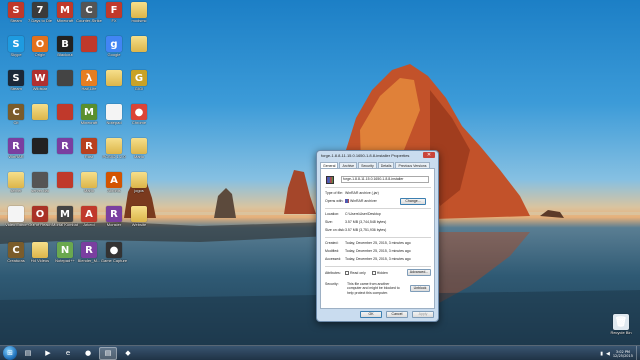 This screenshot has height=360, width=640. Describe the element at coordinates (40, 44) in the screenshot. I see `origin-icon: O` at that location.